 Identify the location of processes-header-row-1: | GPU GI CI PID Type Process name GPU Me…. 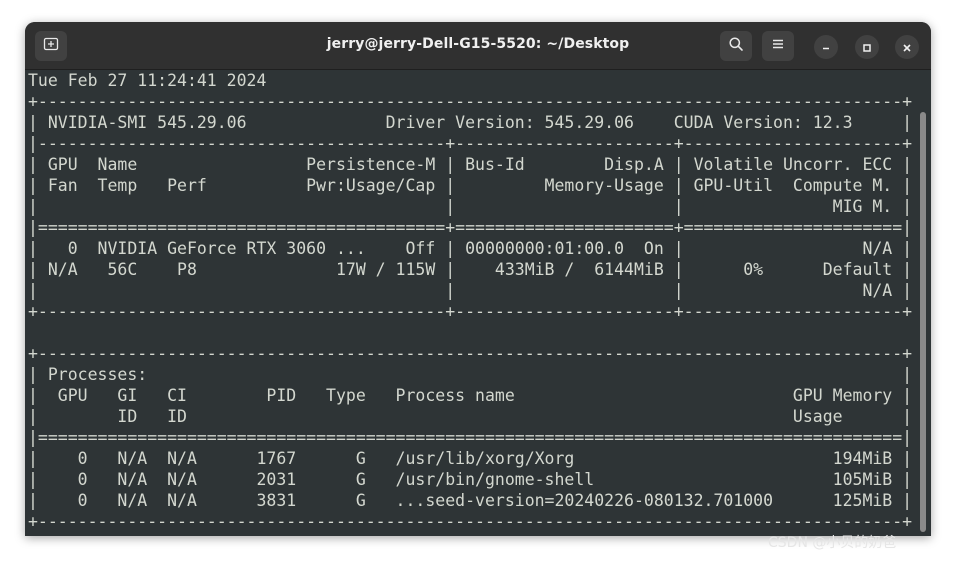
(470, 395).